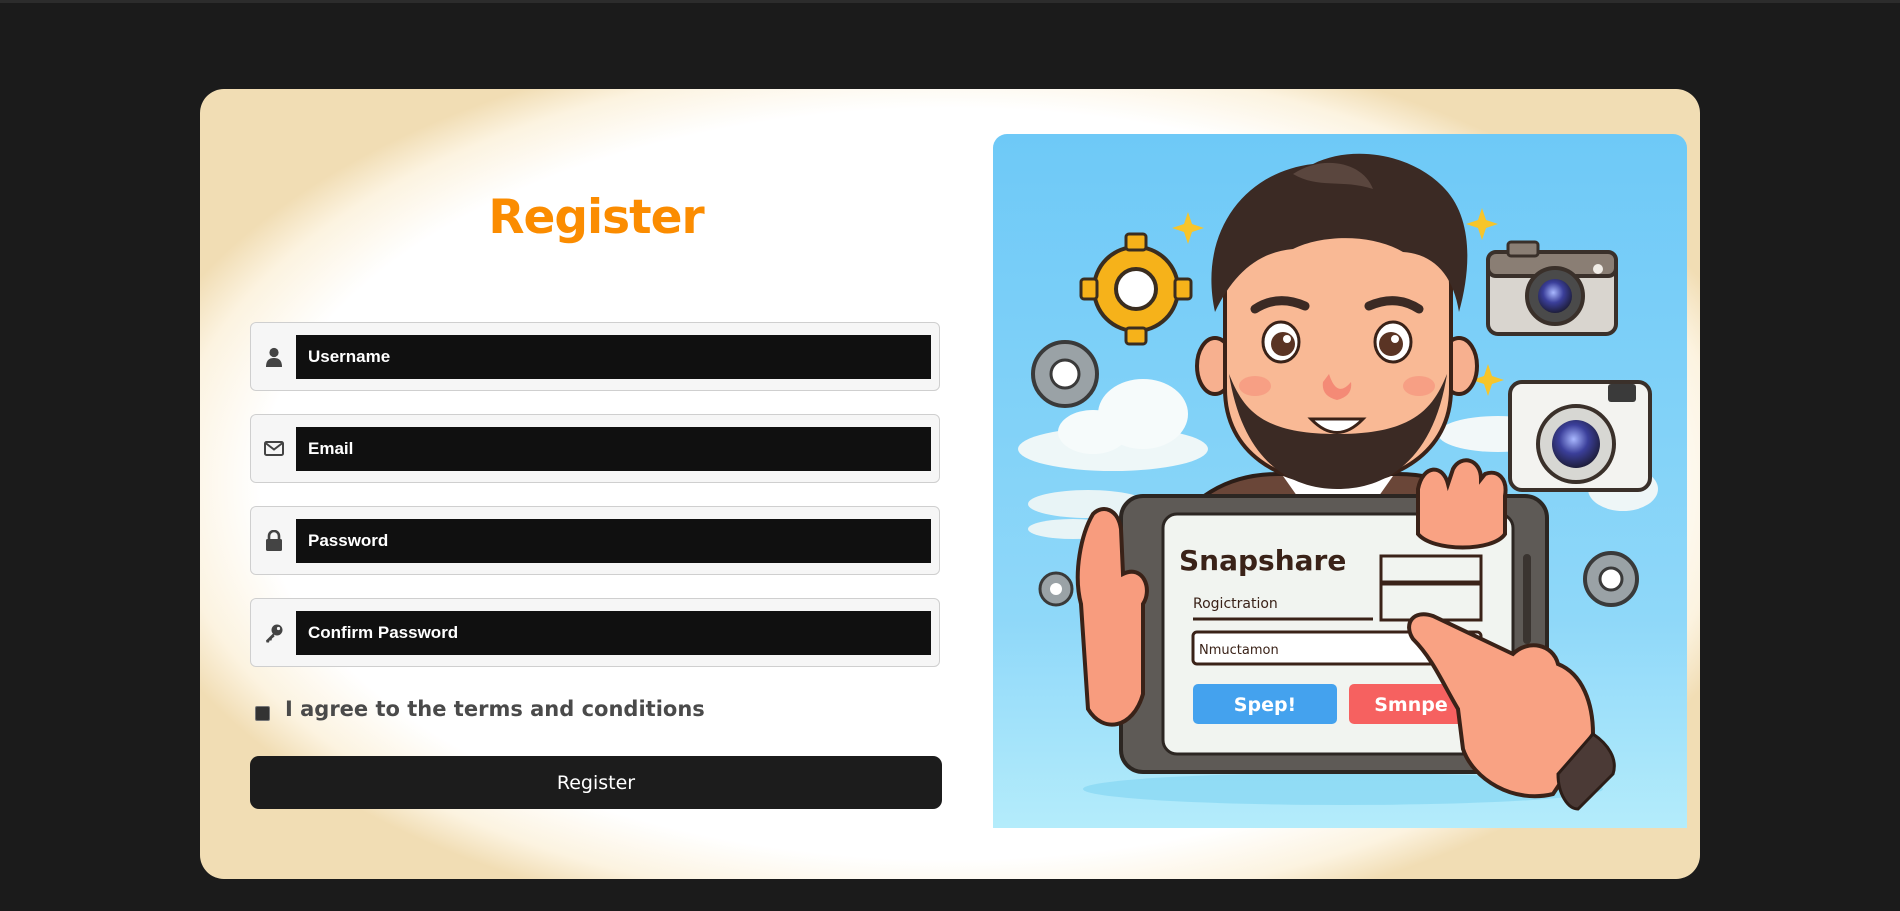  I want to click on confirm-password-field-group, so click(595, 632).